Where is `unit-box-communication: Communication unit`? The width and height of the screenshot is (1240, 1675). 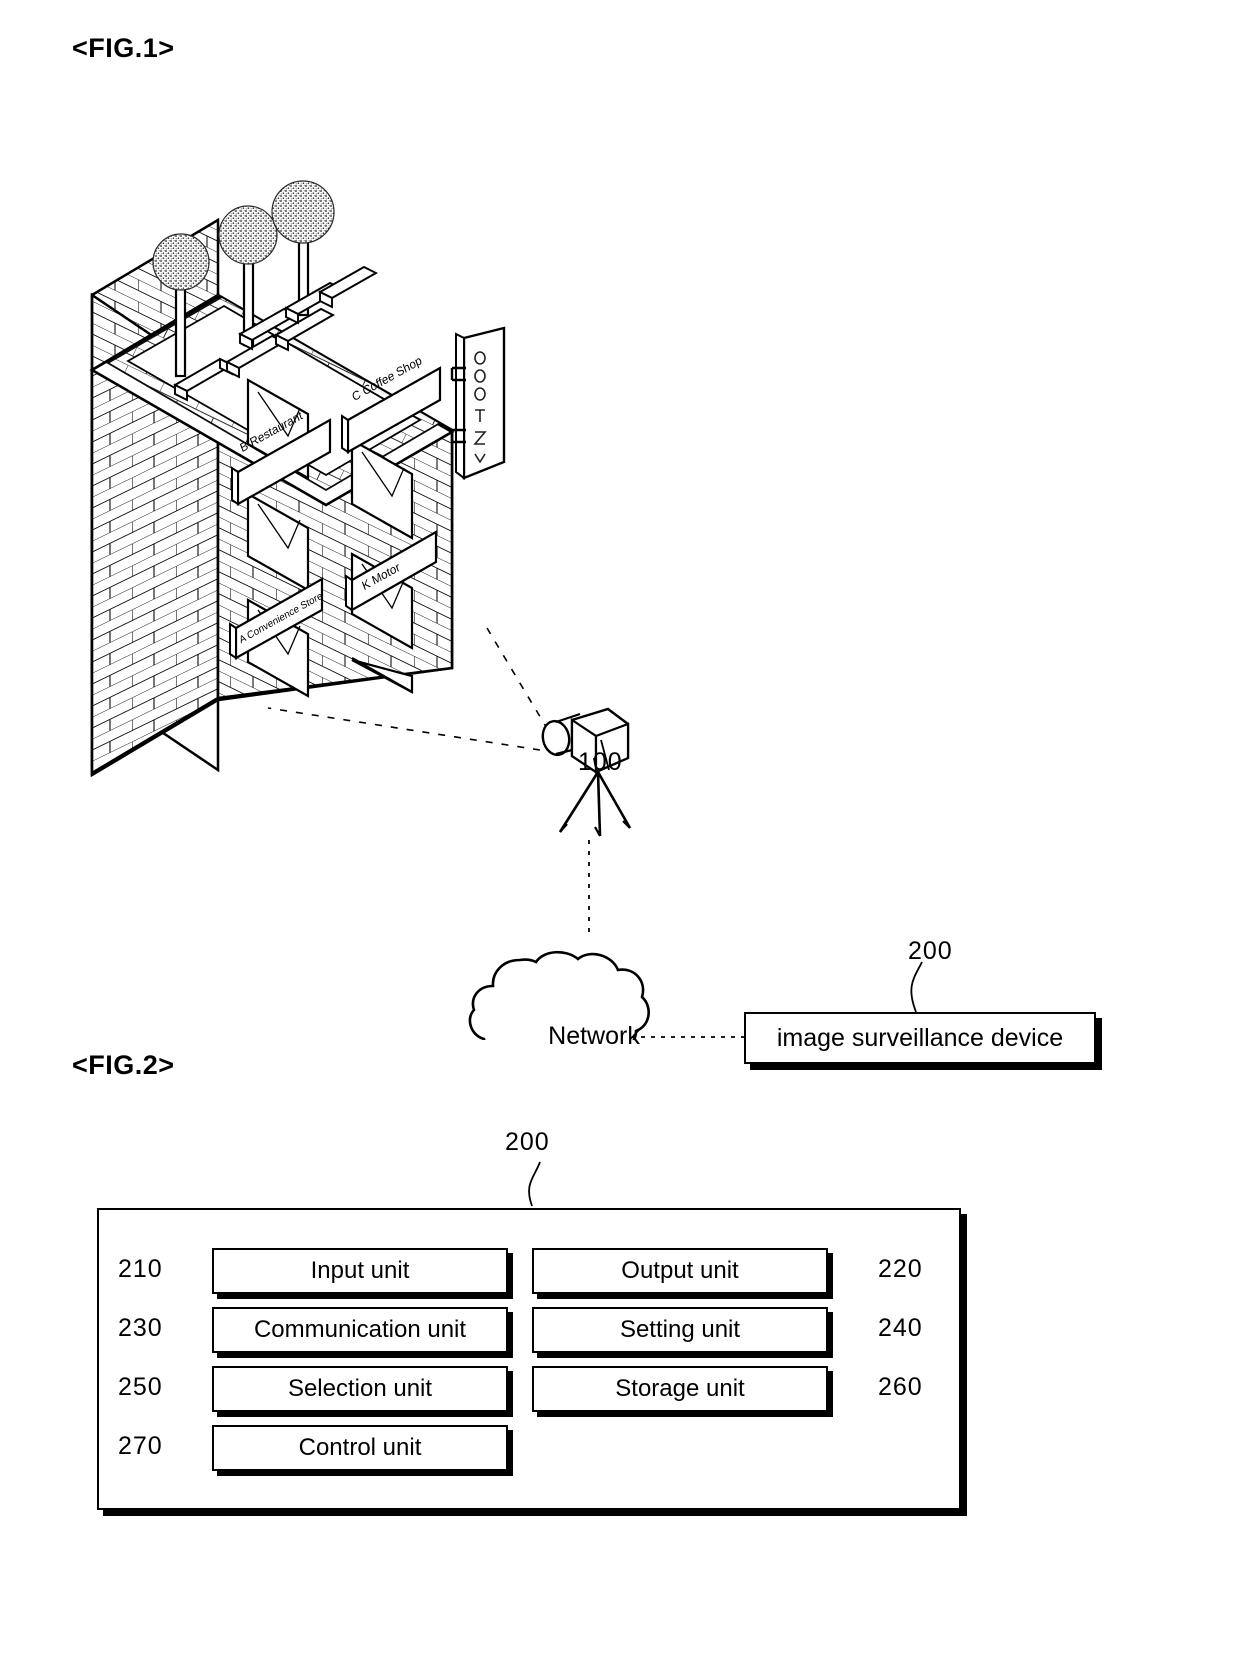
unit-box-communication: Communication unit is located at coordinates (360, 1330).